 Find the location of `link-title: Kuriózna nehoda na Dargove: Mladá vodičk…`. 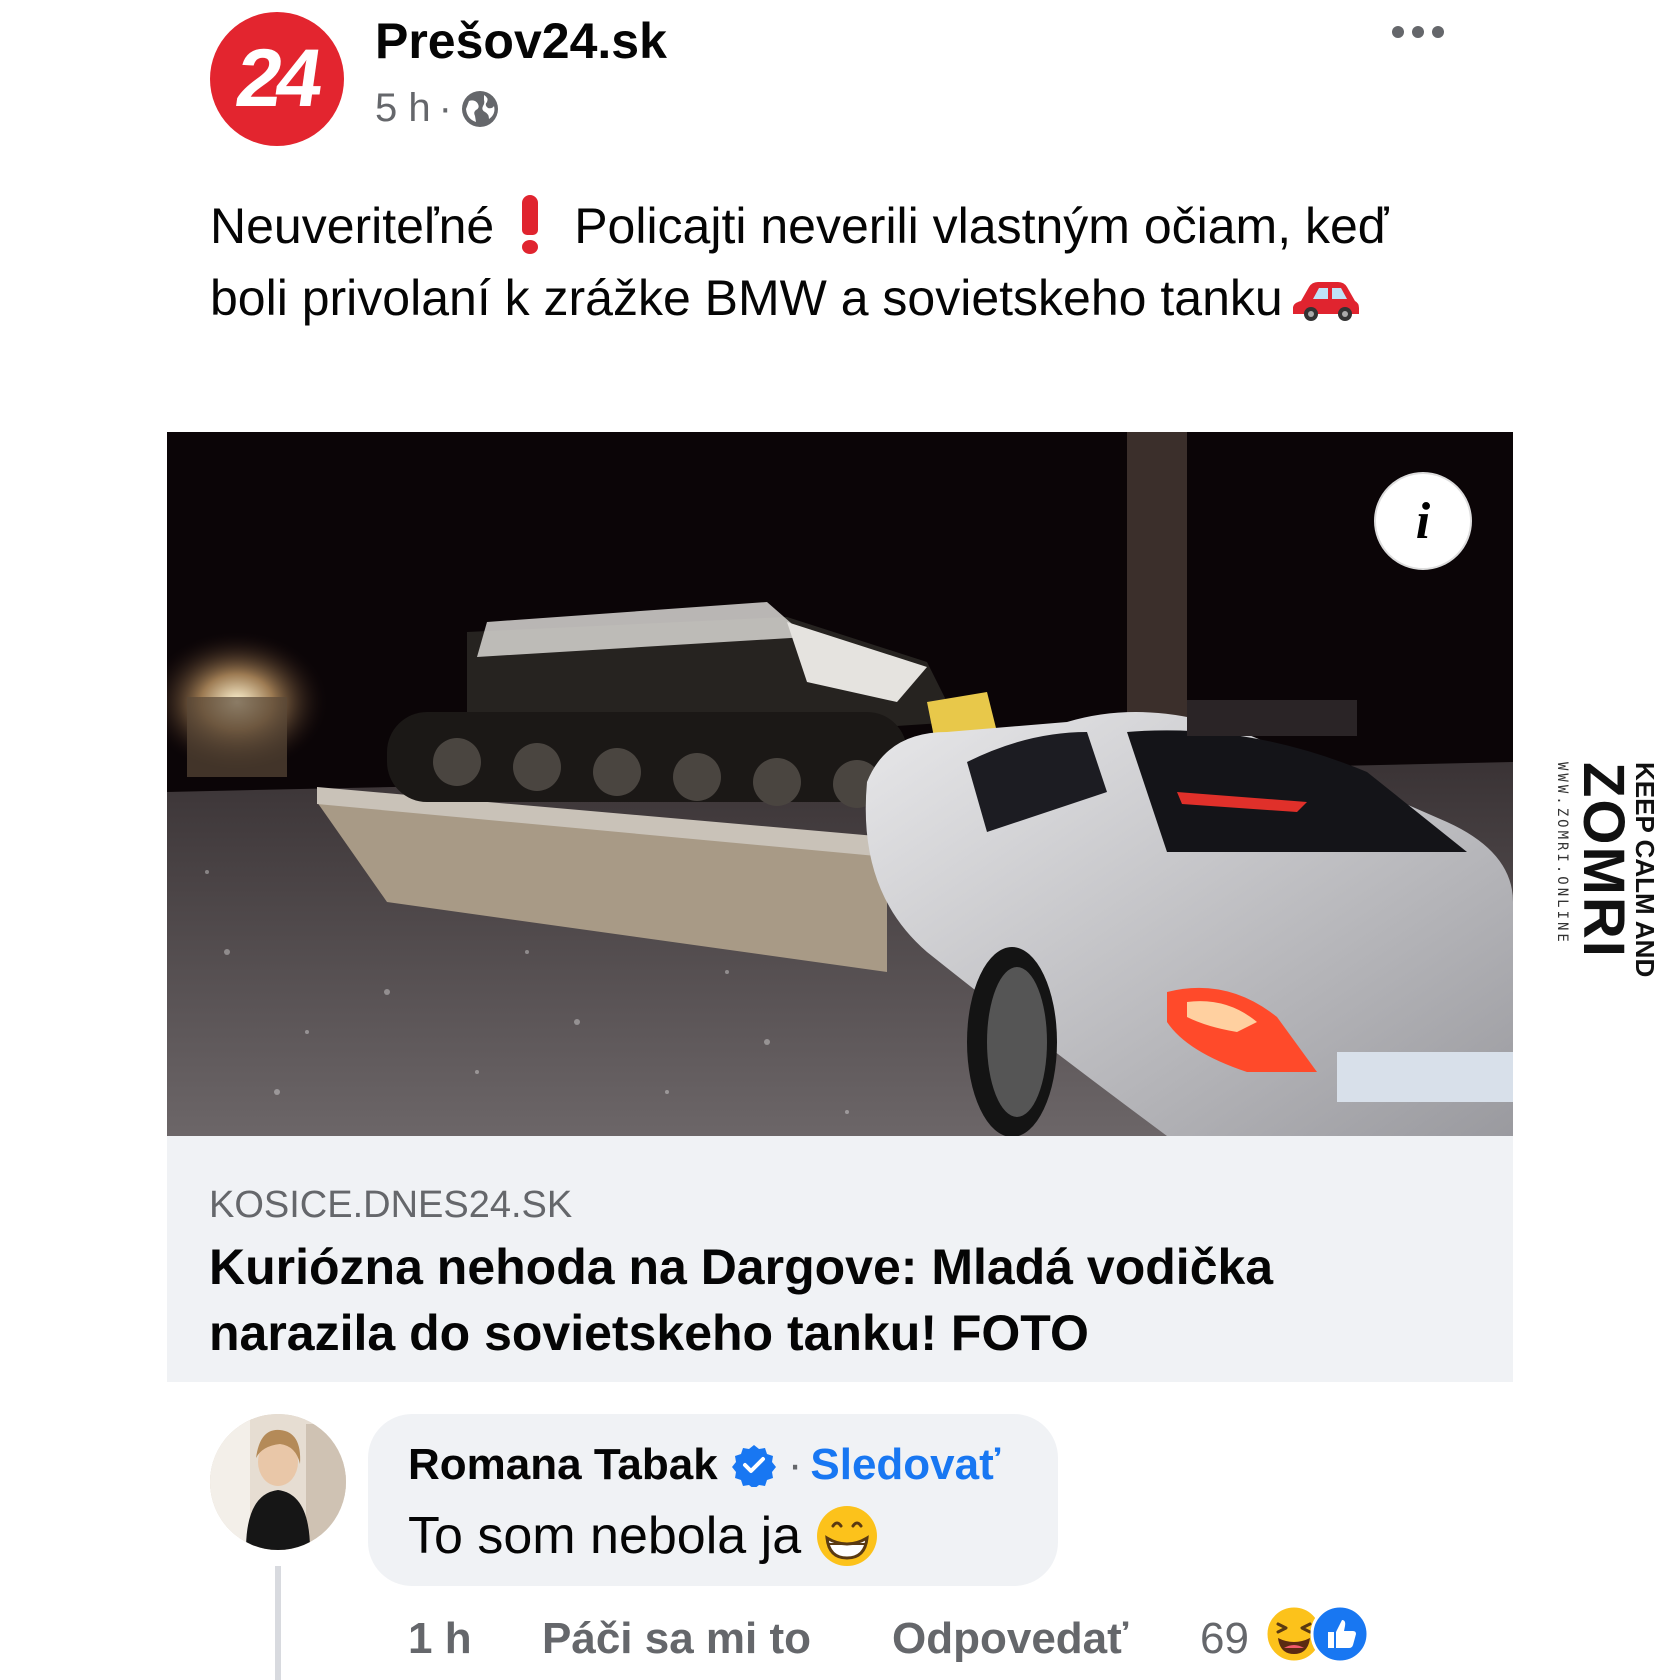

link-title: Kuriózna nehoda na Dargove: Mladá vodičk… is located at coordinates (834, 1300).